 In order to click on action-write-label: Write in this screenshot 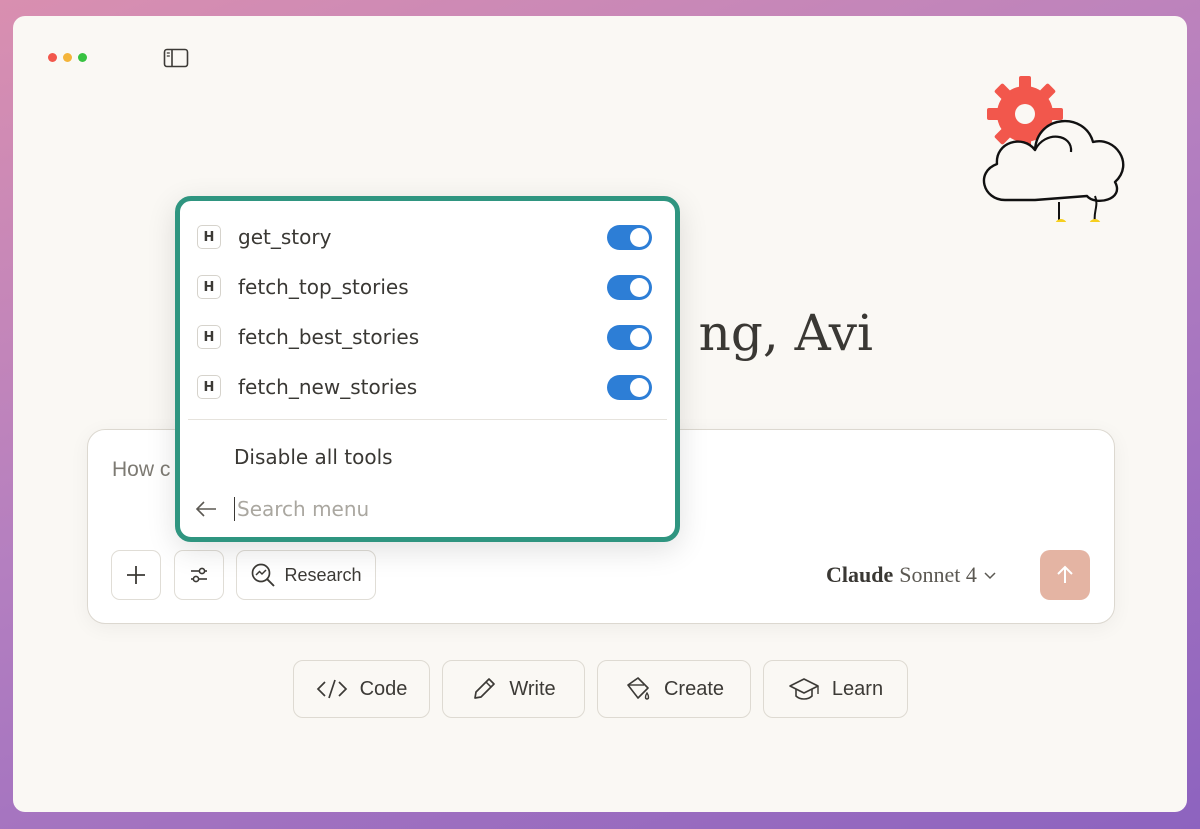, I will do `click(532, 688)`.